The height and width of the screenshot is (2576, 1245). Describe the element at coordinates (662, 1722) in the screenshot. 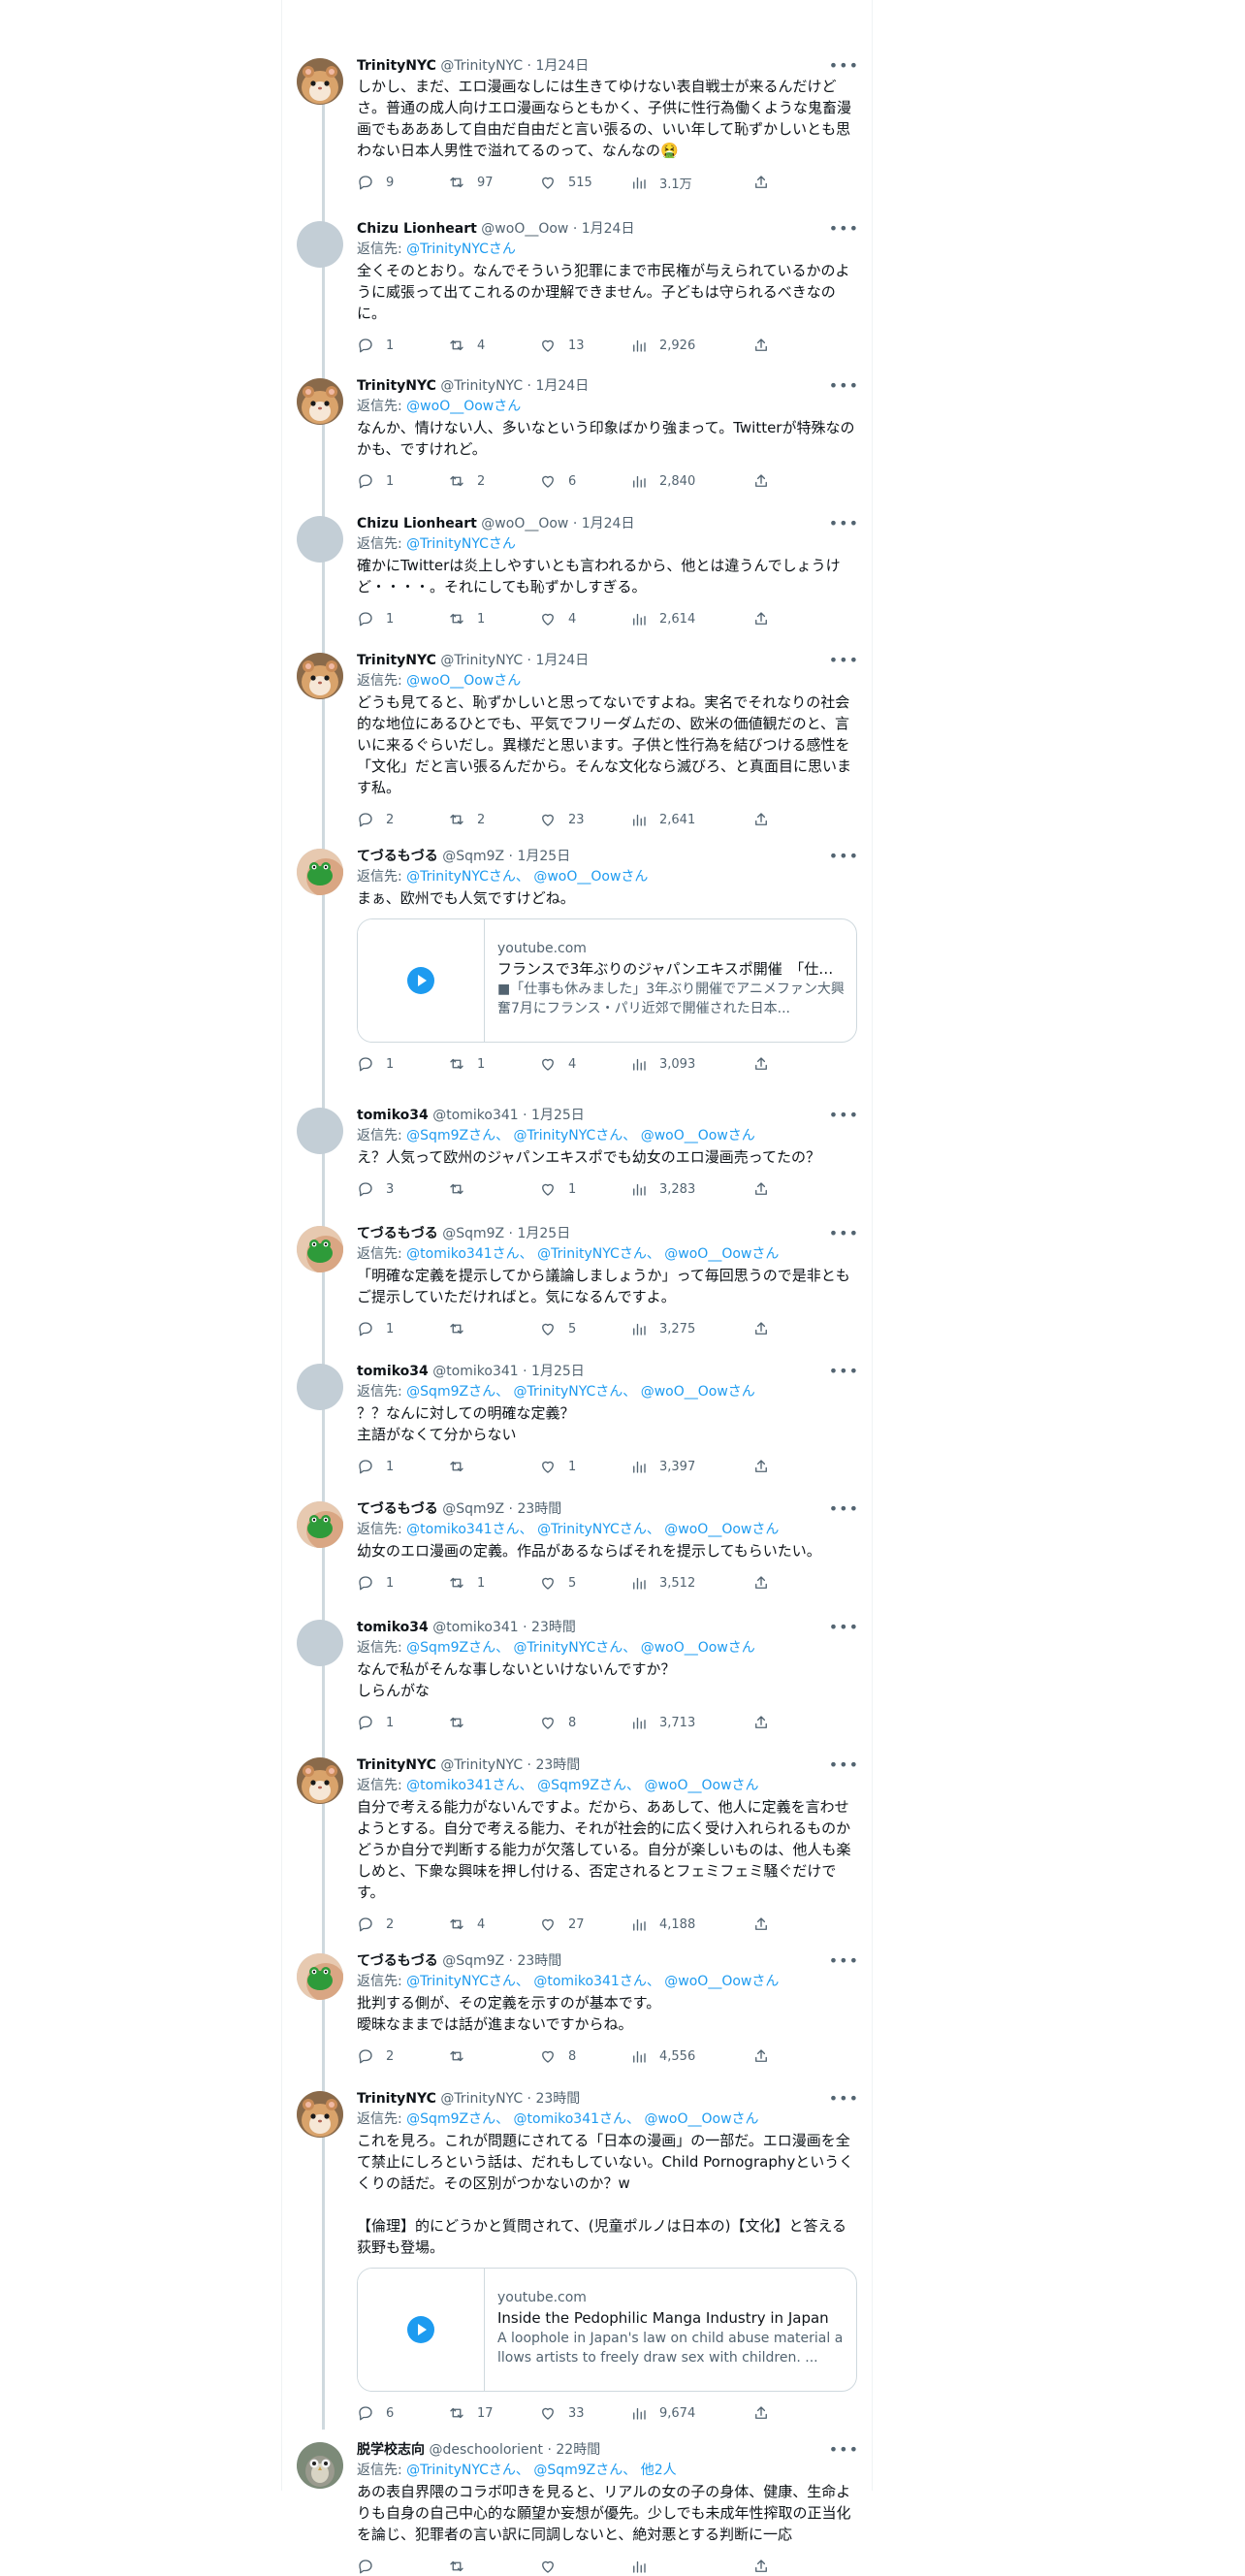

I see `views-button: 3,713` at that location.